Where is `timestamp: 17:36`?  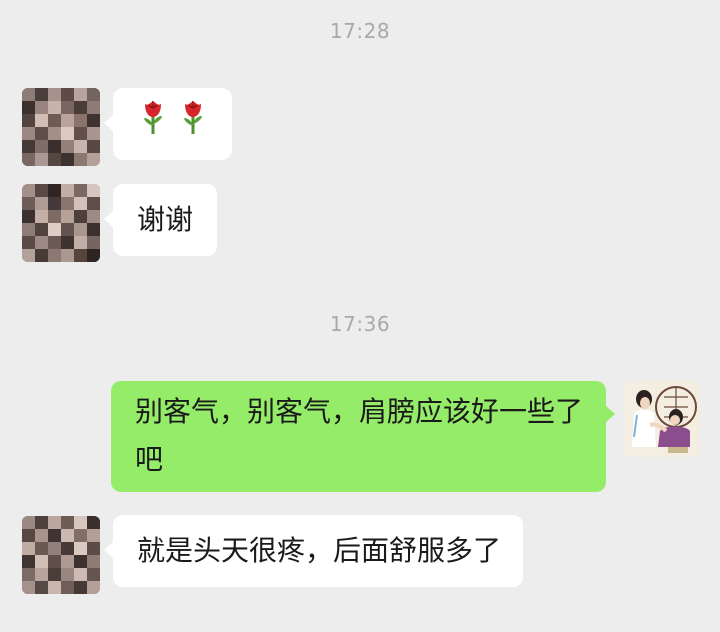 timestamp: 17:36 is located at coordinates (360, 324).